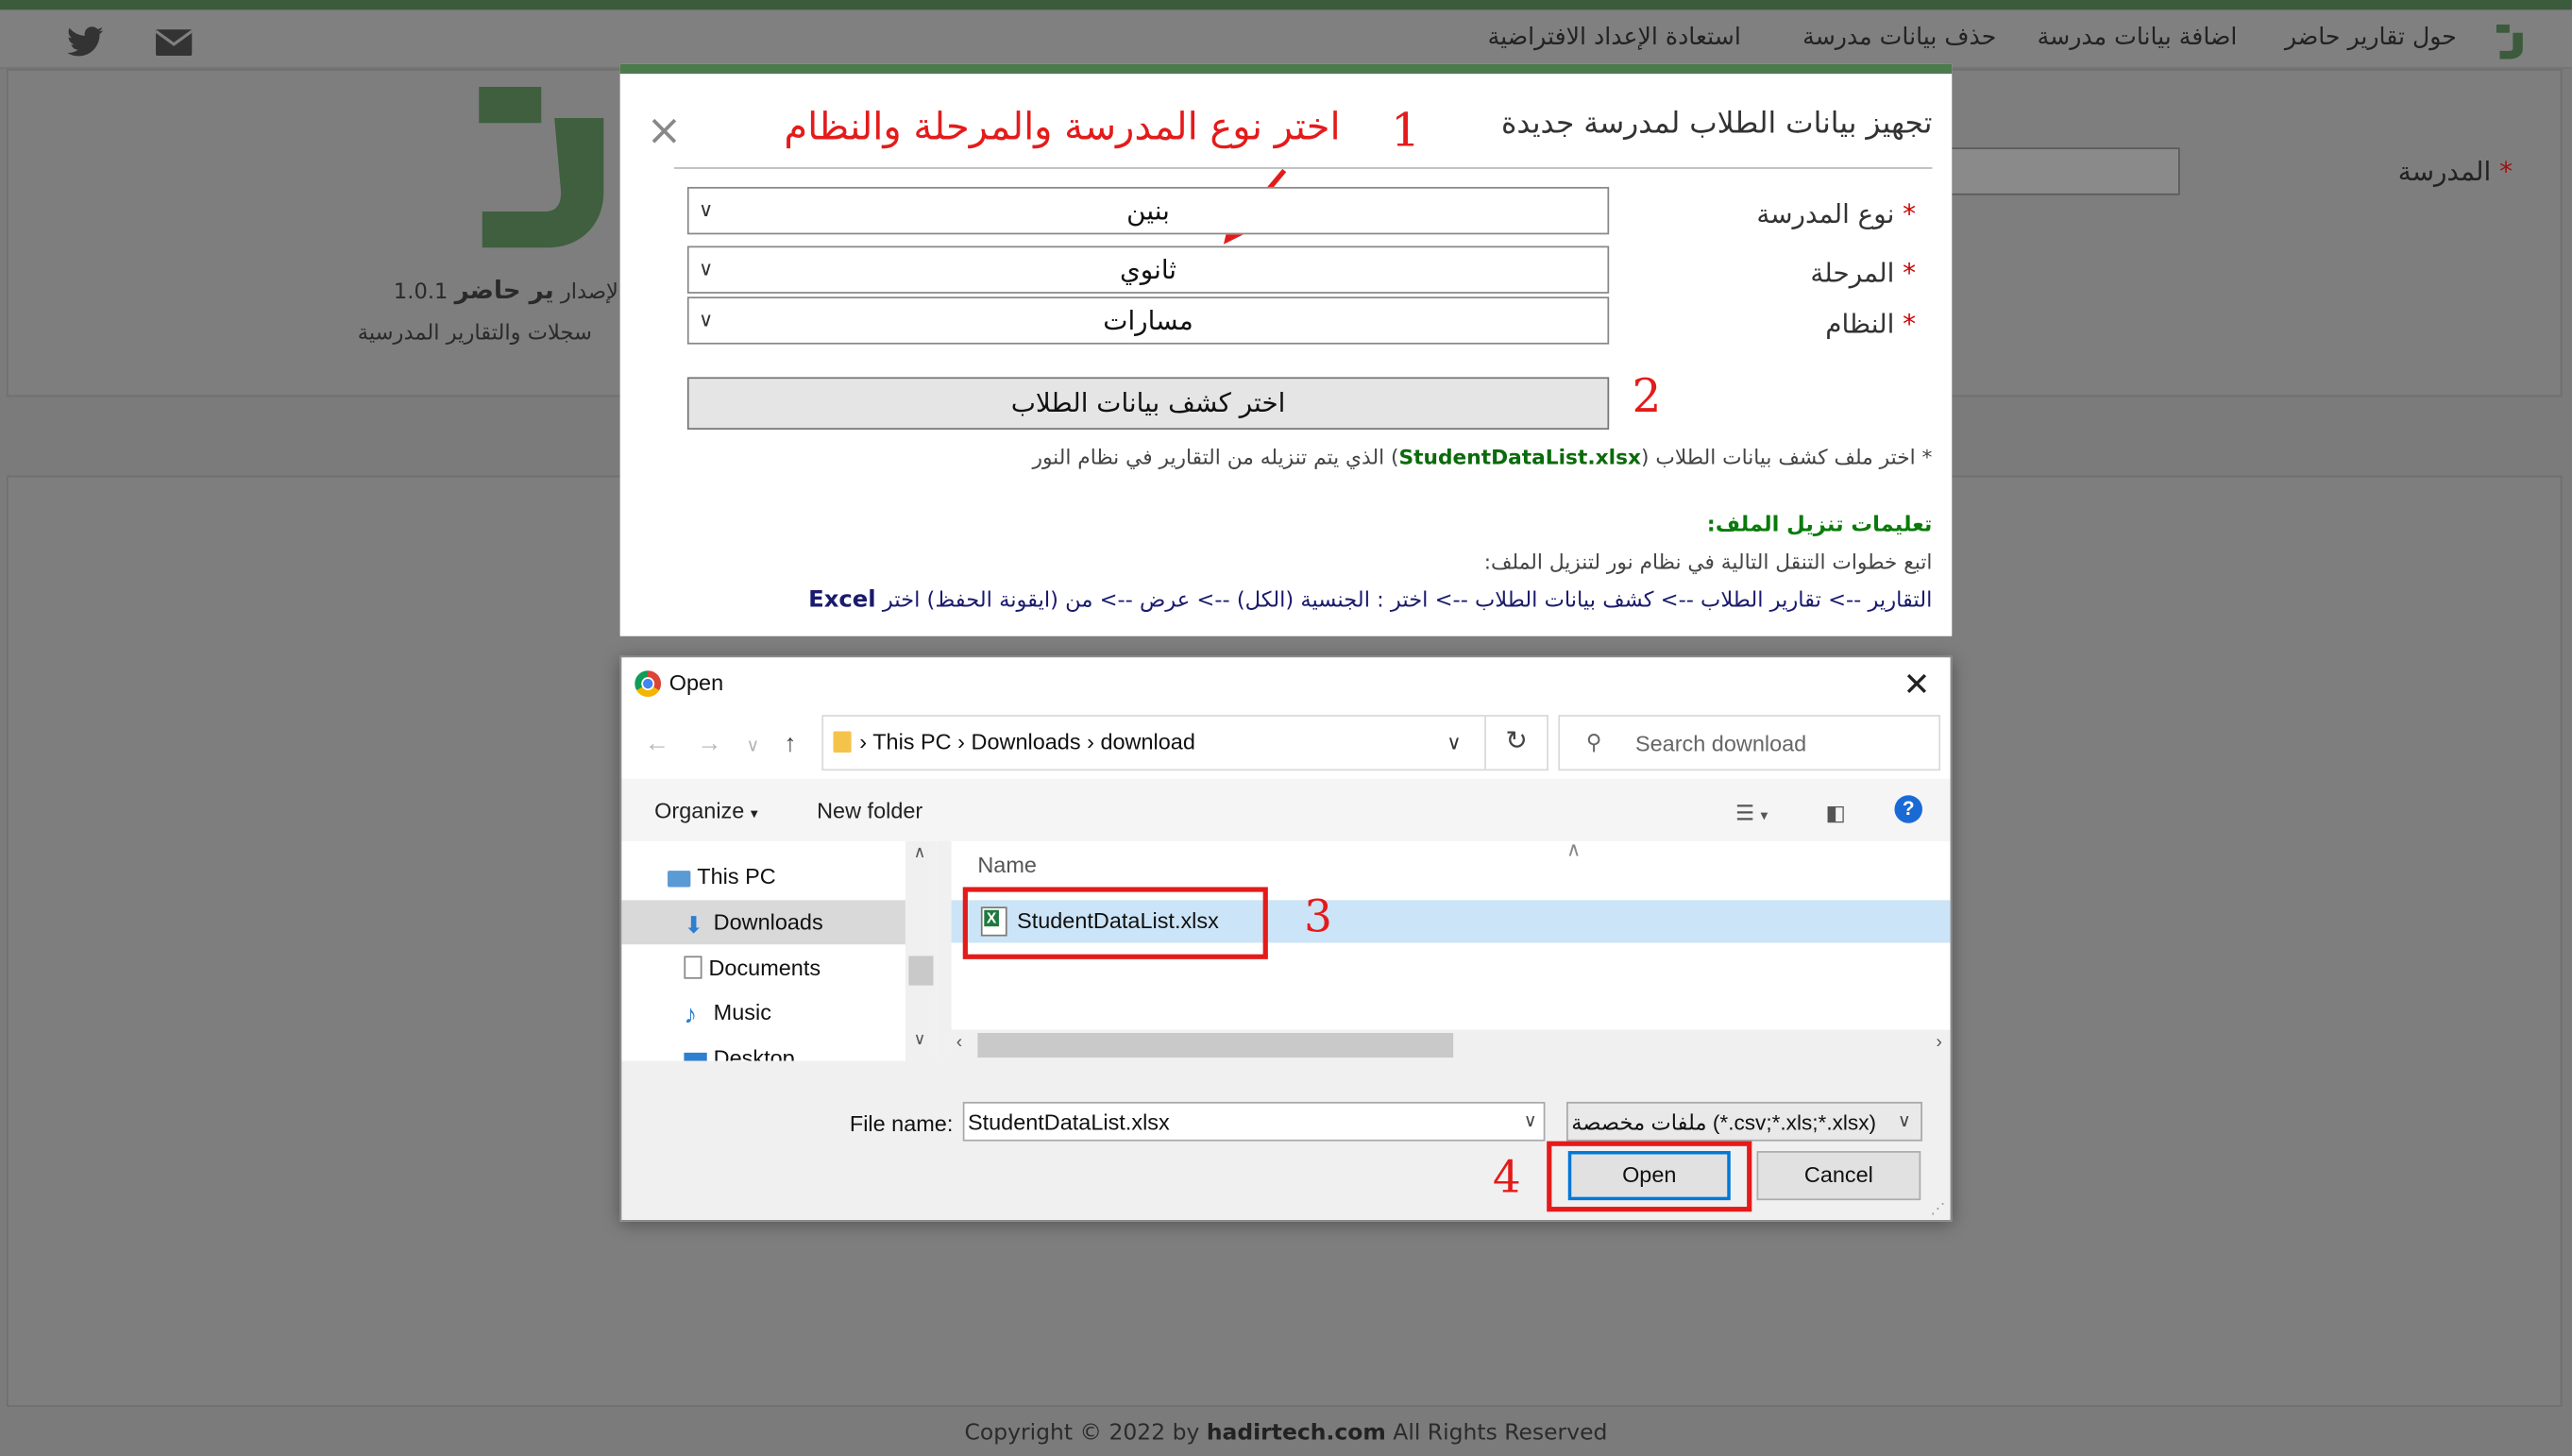 This screenshot has width=2572, height=1456. I want to click on twitter-icon, so click(85, 42).